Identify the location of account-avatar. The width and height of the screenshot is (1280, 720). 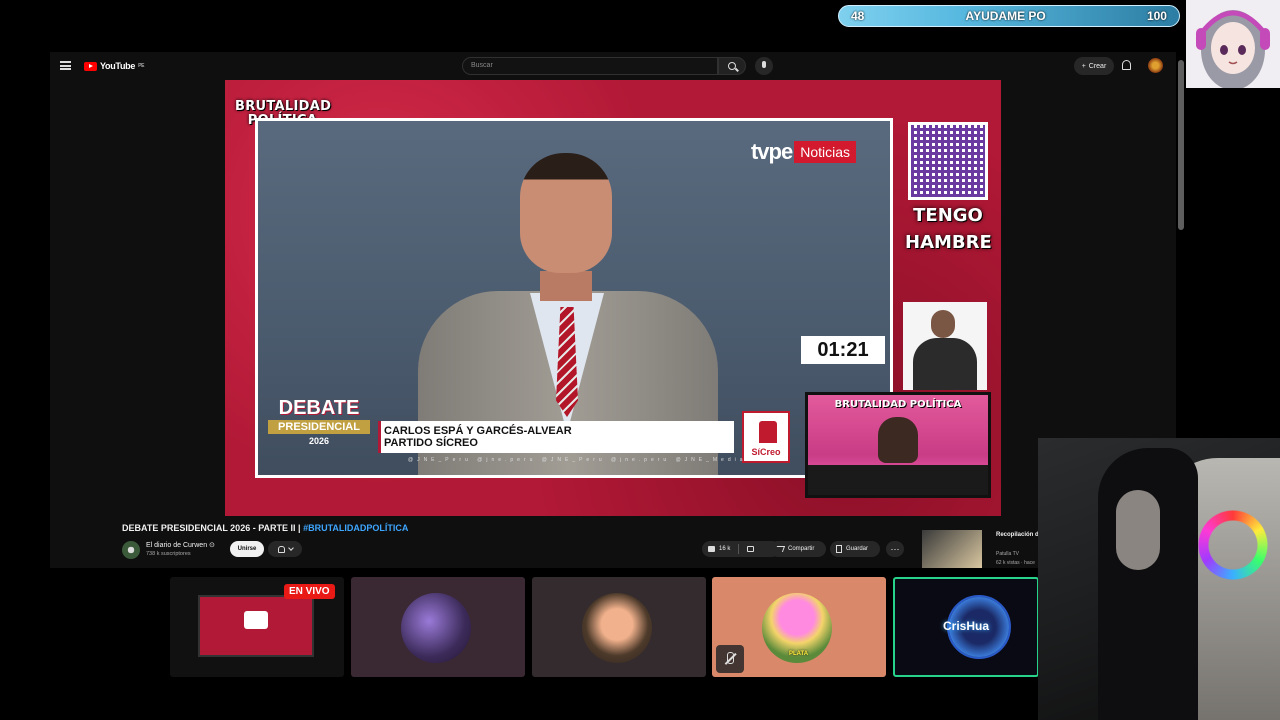
(1155, 65).